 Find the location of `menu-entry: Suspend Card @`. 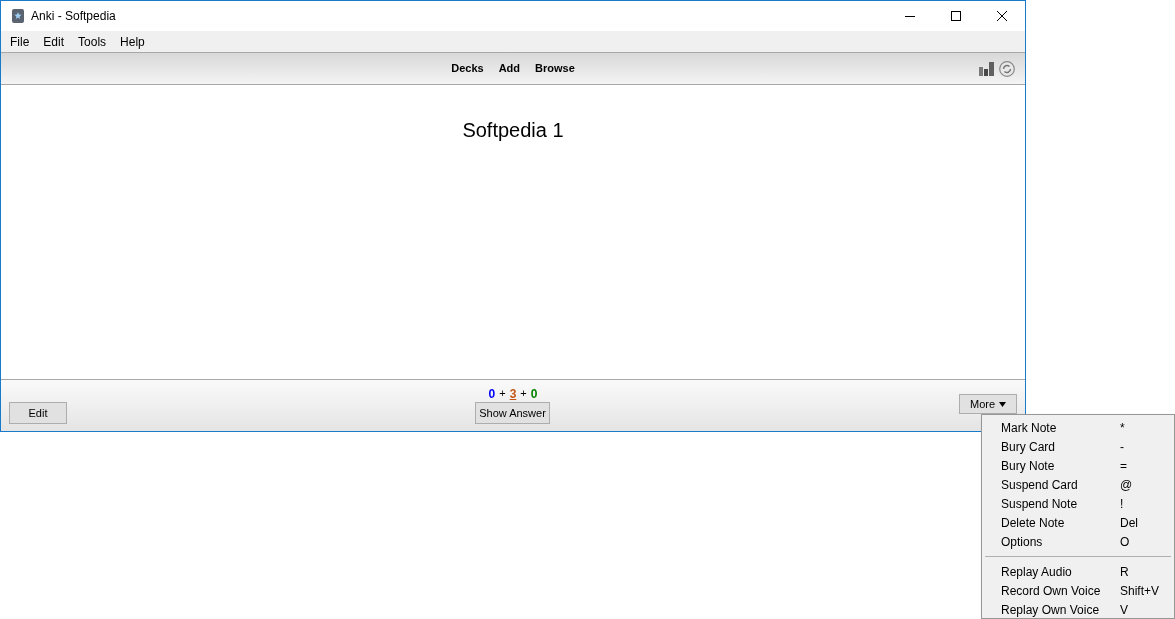

menu-entry: Suspend Card @ is located at coordinates (1078, 484).